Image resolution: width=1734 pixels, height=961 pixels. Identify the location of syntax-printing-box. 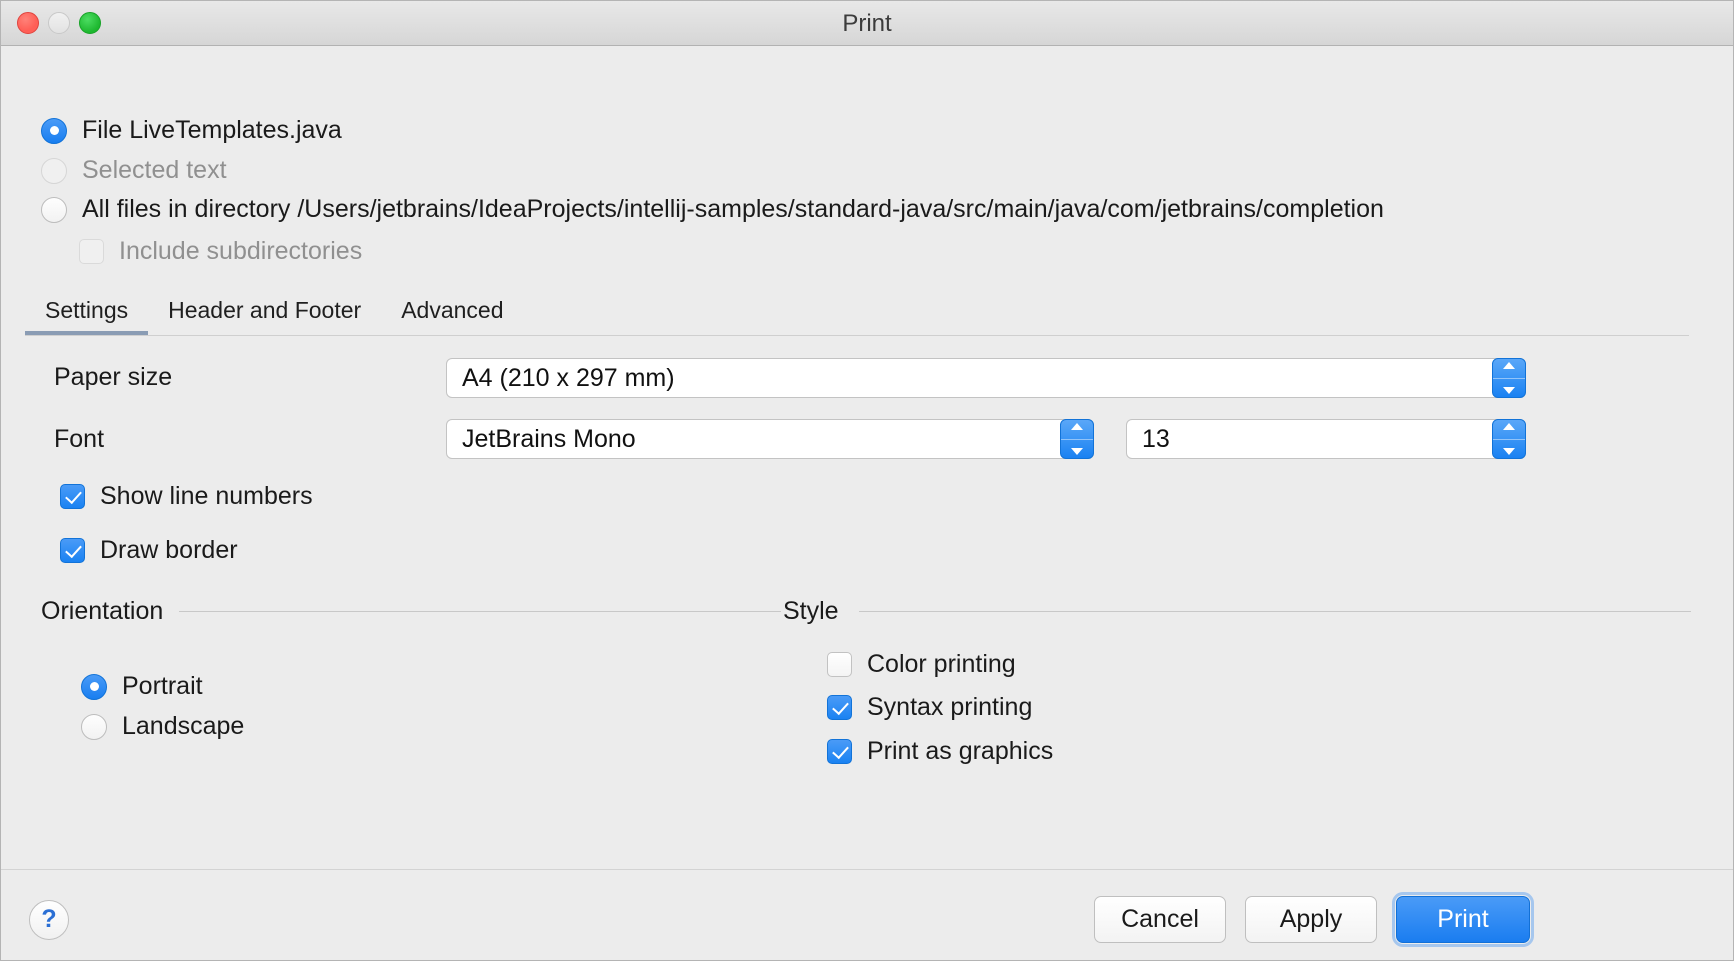
(839, 707).